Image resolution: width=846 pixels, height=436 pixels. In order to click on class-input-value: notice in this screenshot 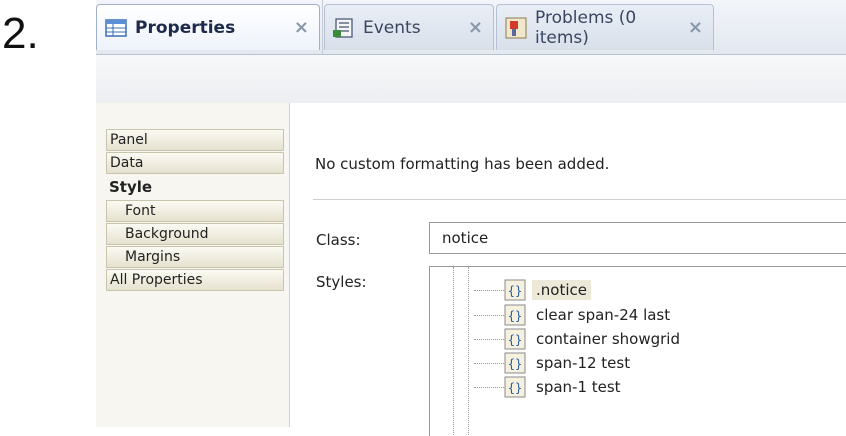, I will do `click(465, 238)`.